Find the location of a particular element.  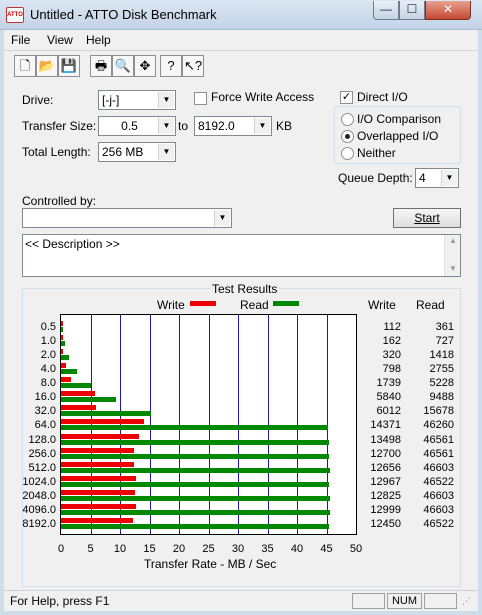

print-button: 🖶 is located at coordinates (101, 66).